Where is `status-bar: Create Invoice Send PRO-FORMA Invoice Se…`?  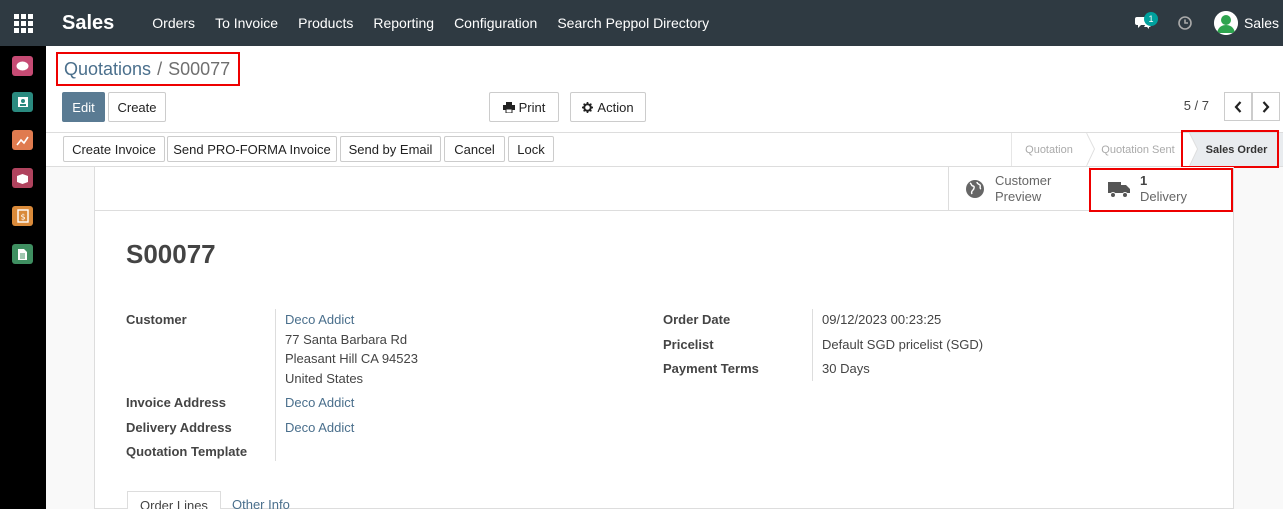 status-bar: Create Invoice Send PRO-FORMA Invoice Se… is located at coordinates (664, 149).